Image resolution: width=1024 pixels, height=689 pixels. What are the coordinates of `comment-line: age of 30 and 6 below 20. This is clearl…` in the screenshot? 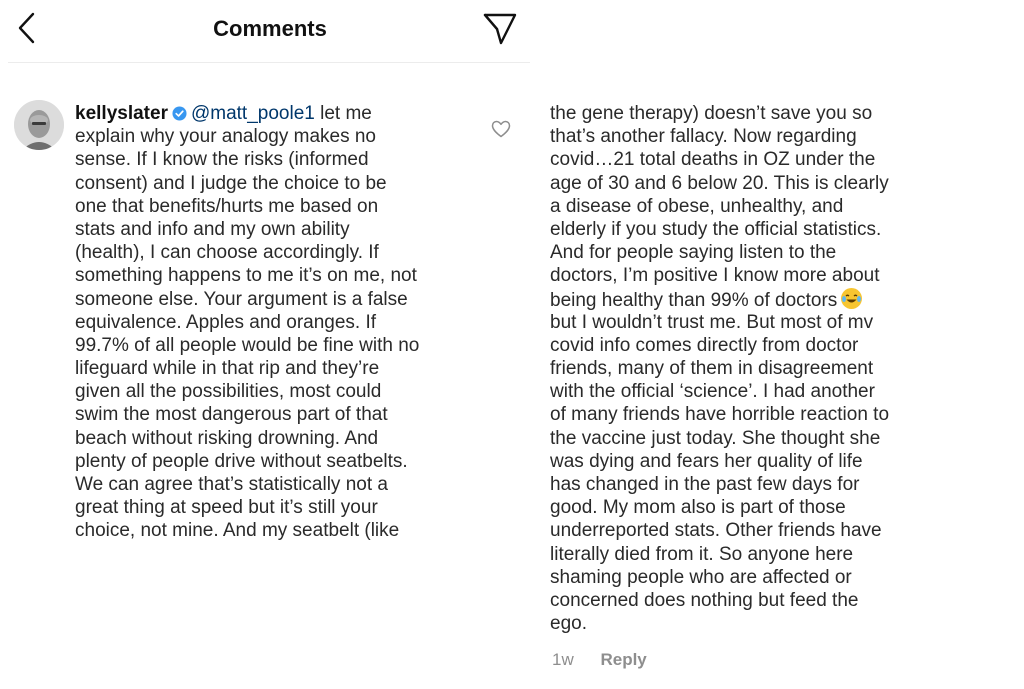 It's located at (719, 183).